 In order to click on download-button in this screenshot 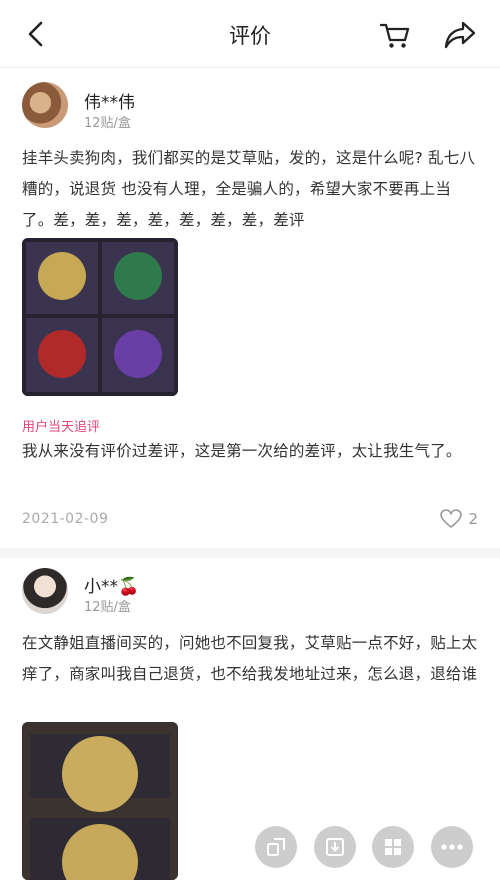, I will do `click(335, 847)`.